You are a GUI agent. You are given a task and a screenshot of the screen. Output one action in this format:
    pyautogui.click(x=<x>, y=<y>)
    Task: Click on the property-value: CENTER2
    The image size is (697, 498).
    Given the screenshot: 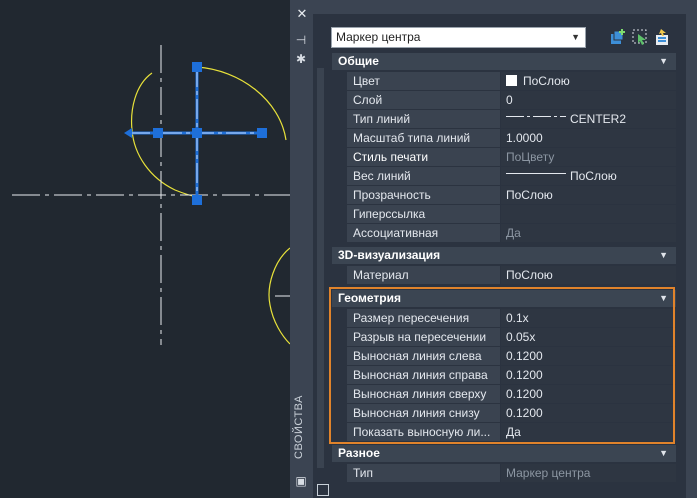 What is the action you would take?
    pyautogui.click(x=588, y=119)
    